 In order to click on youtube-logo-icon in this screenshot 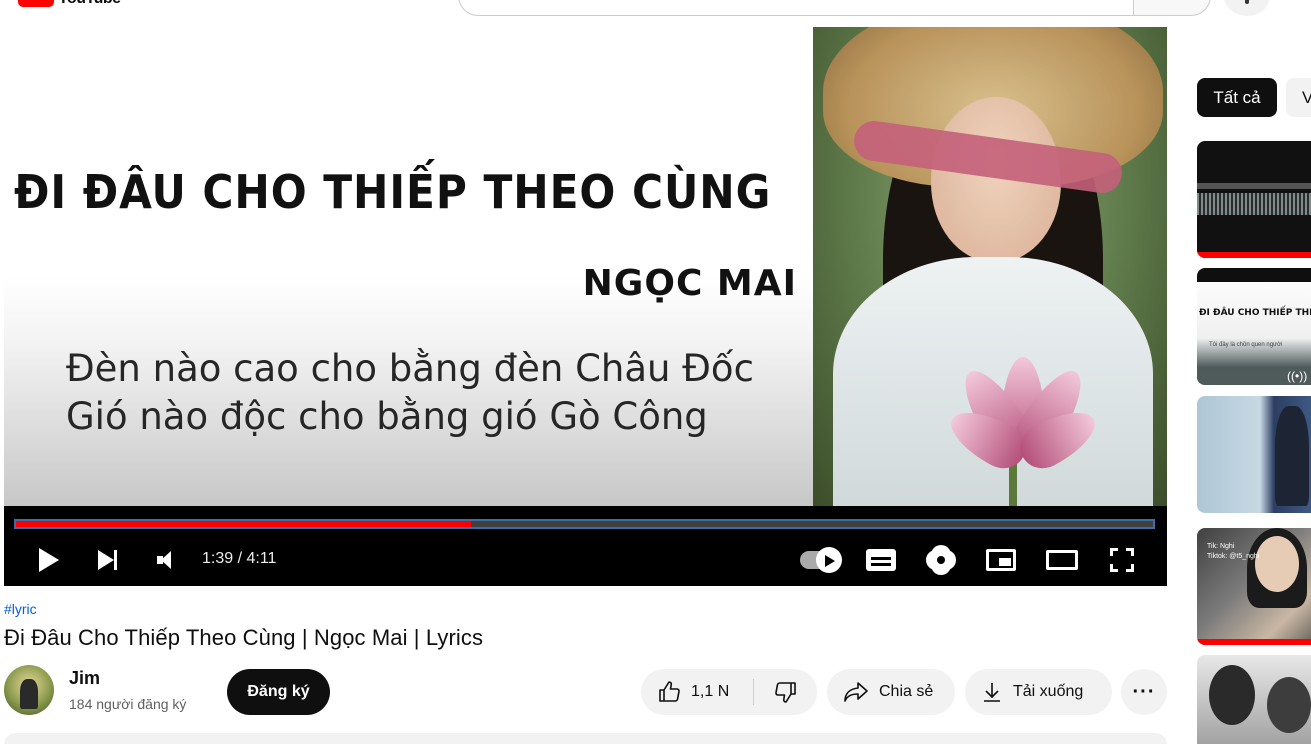, I will do `click(36, 3)`.